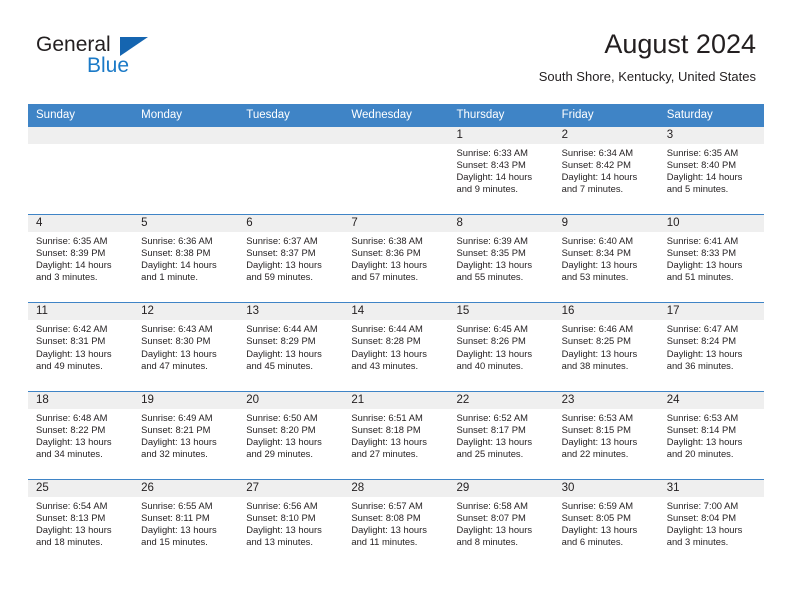 The image size is (792, 612). I want to click on sunrise-text: Sunrise: 6:33 AM, so click(492, 152).